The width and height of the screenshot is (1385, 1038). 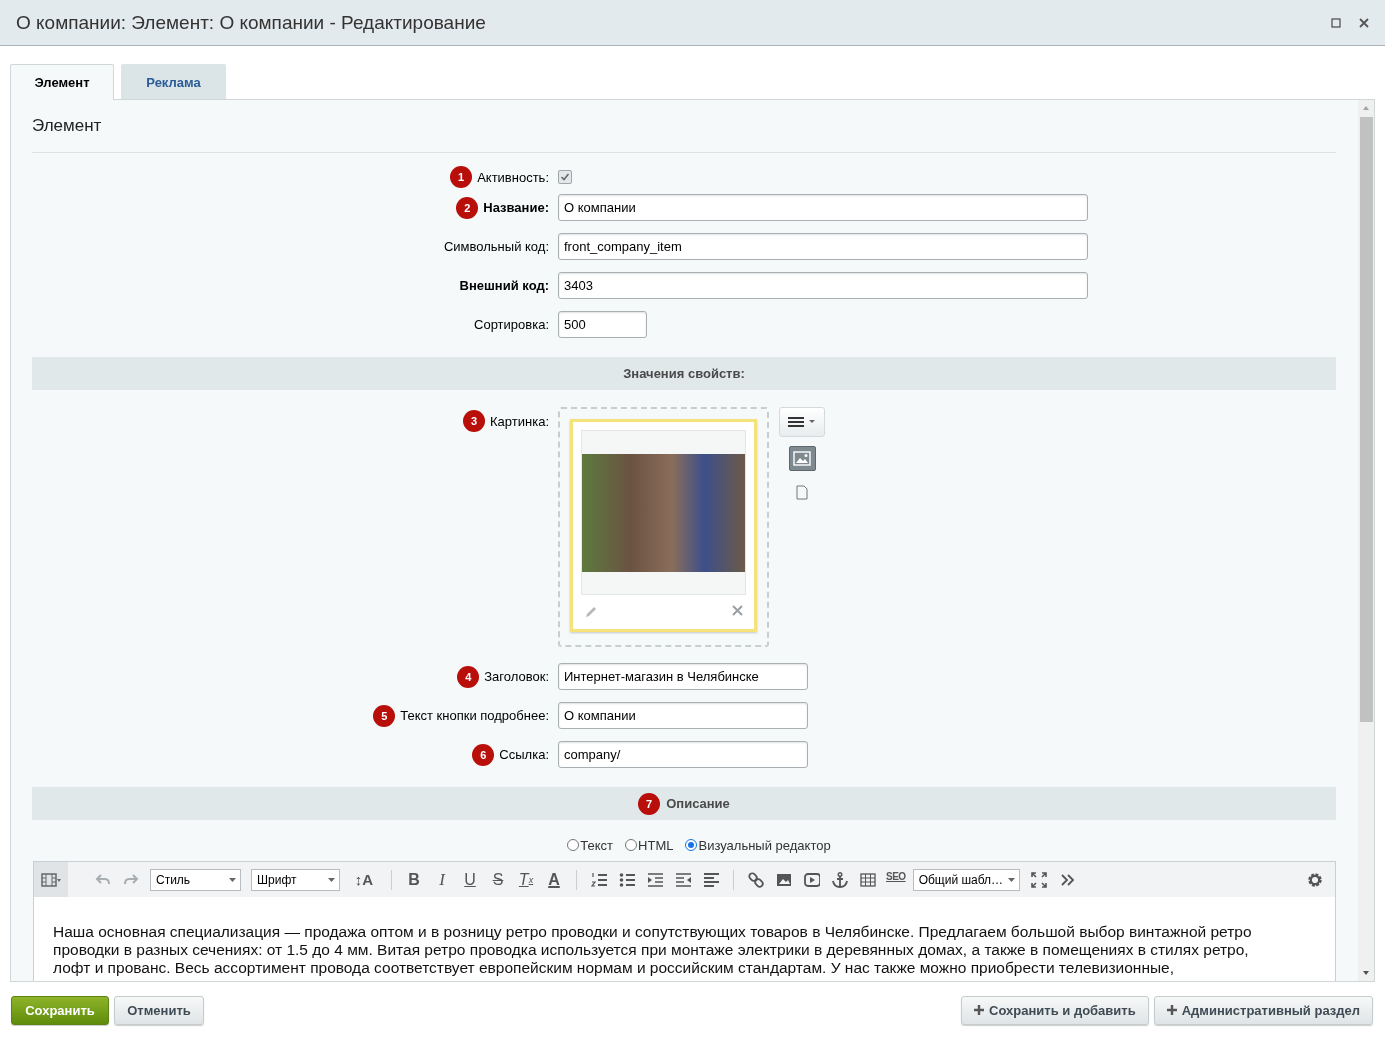 I want to click on view-button, so click(x=802, y=458).